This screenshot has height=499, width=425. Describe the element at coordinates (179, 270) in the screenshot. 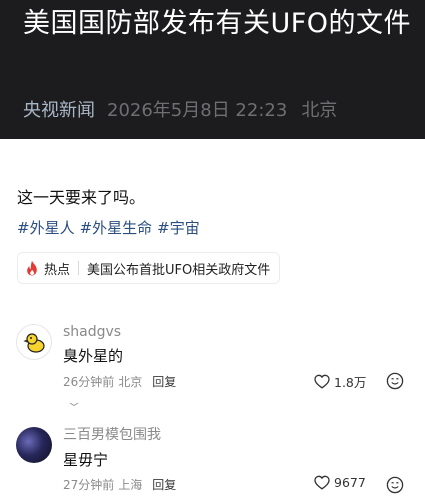

I see `hot-topic-title: 美国公布首批UFO相关政府文件` at that location.